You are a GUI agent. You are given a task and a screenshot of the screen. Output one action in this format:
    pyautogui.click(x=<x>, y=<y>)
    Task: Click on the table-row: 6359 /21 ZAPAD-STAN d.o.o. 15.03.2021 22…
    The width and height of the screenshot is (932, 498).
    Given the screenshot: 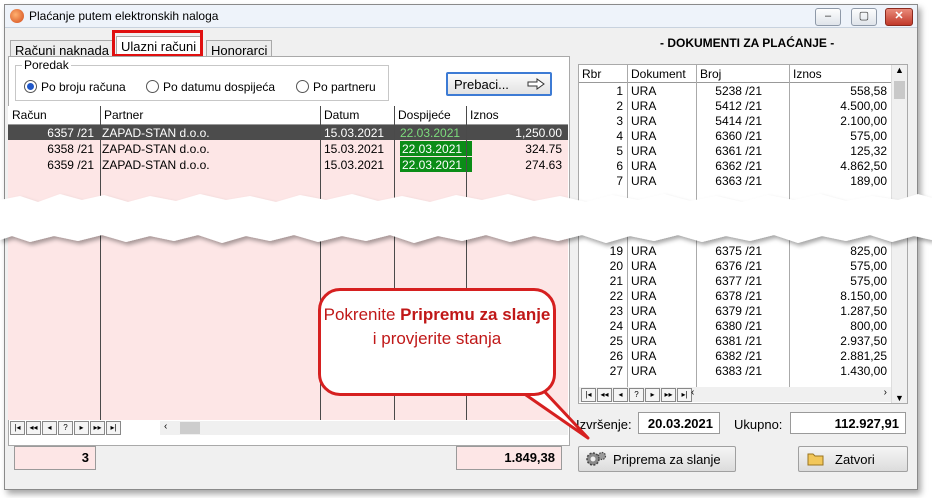 What is the action you would take?
    pyautogui.click(x=288, y=164)
    